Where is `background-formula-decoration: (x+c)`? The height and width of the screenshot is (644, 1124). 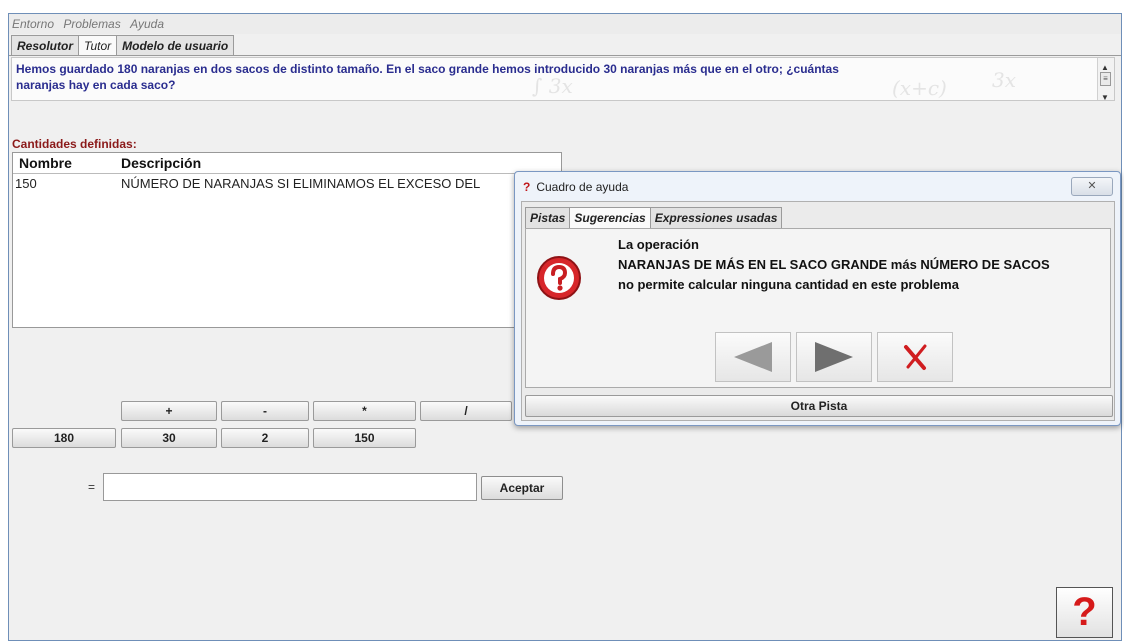 background-formula-decoration: (x+c) is located at coordinates (919, 88).